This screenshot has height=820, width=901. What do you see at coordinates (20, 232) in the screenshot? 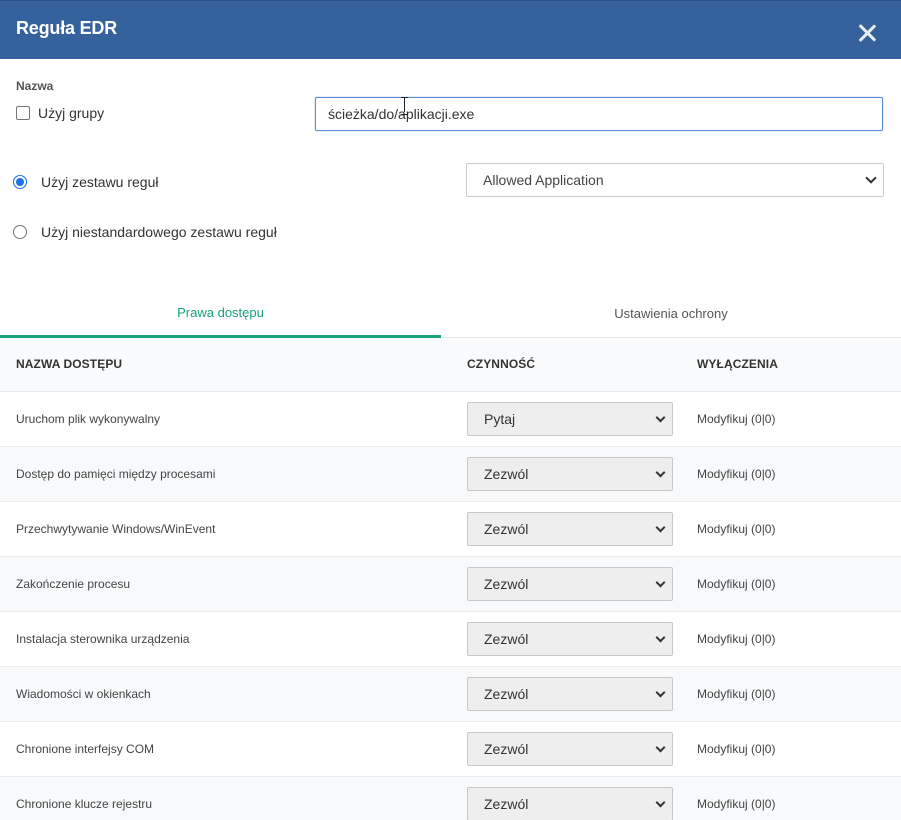
I see `use-custom-ruleset-radio` at bounding box center [20, 232].